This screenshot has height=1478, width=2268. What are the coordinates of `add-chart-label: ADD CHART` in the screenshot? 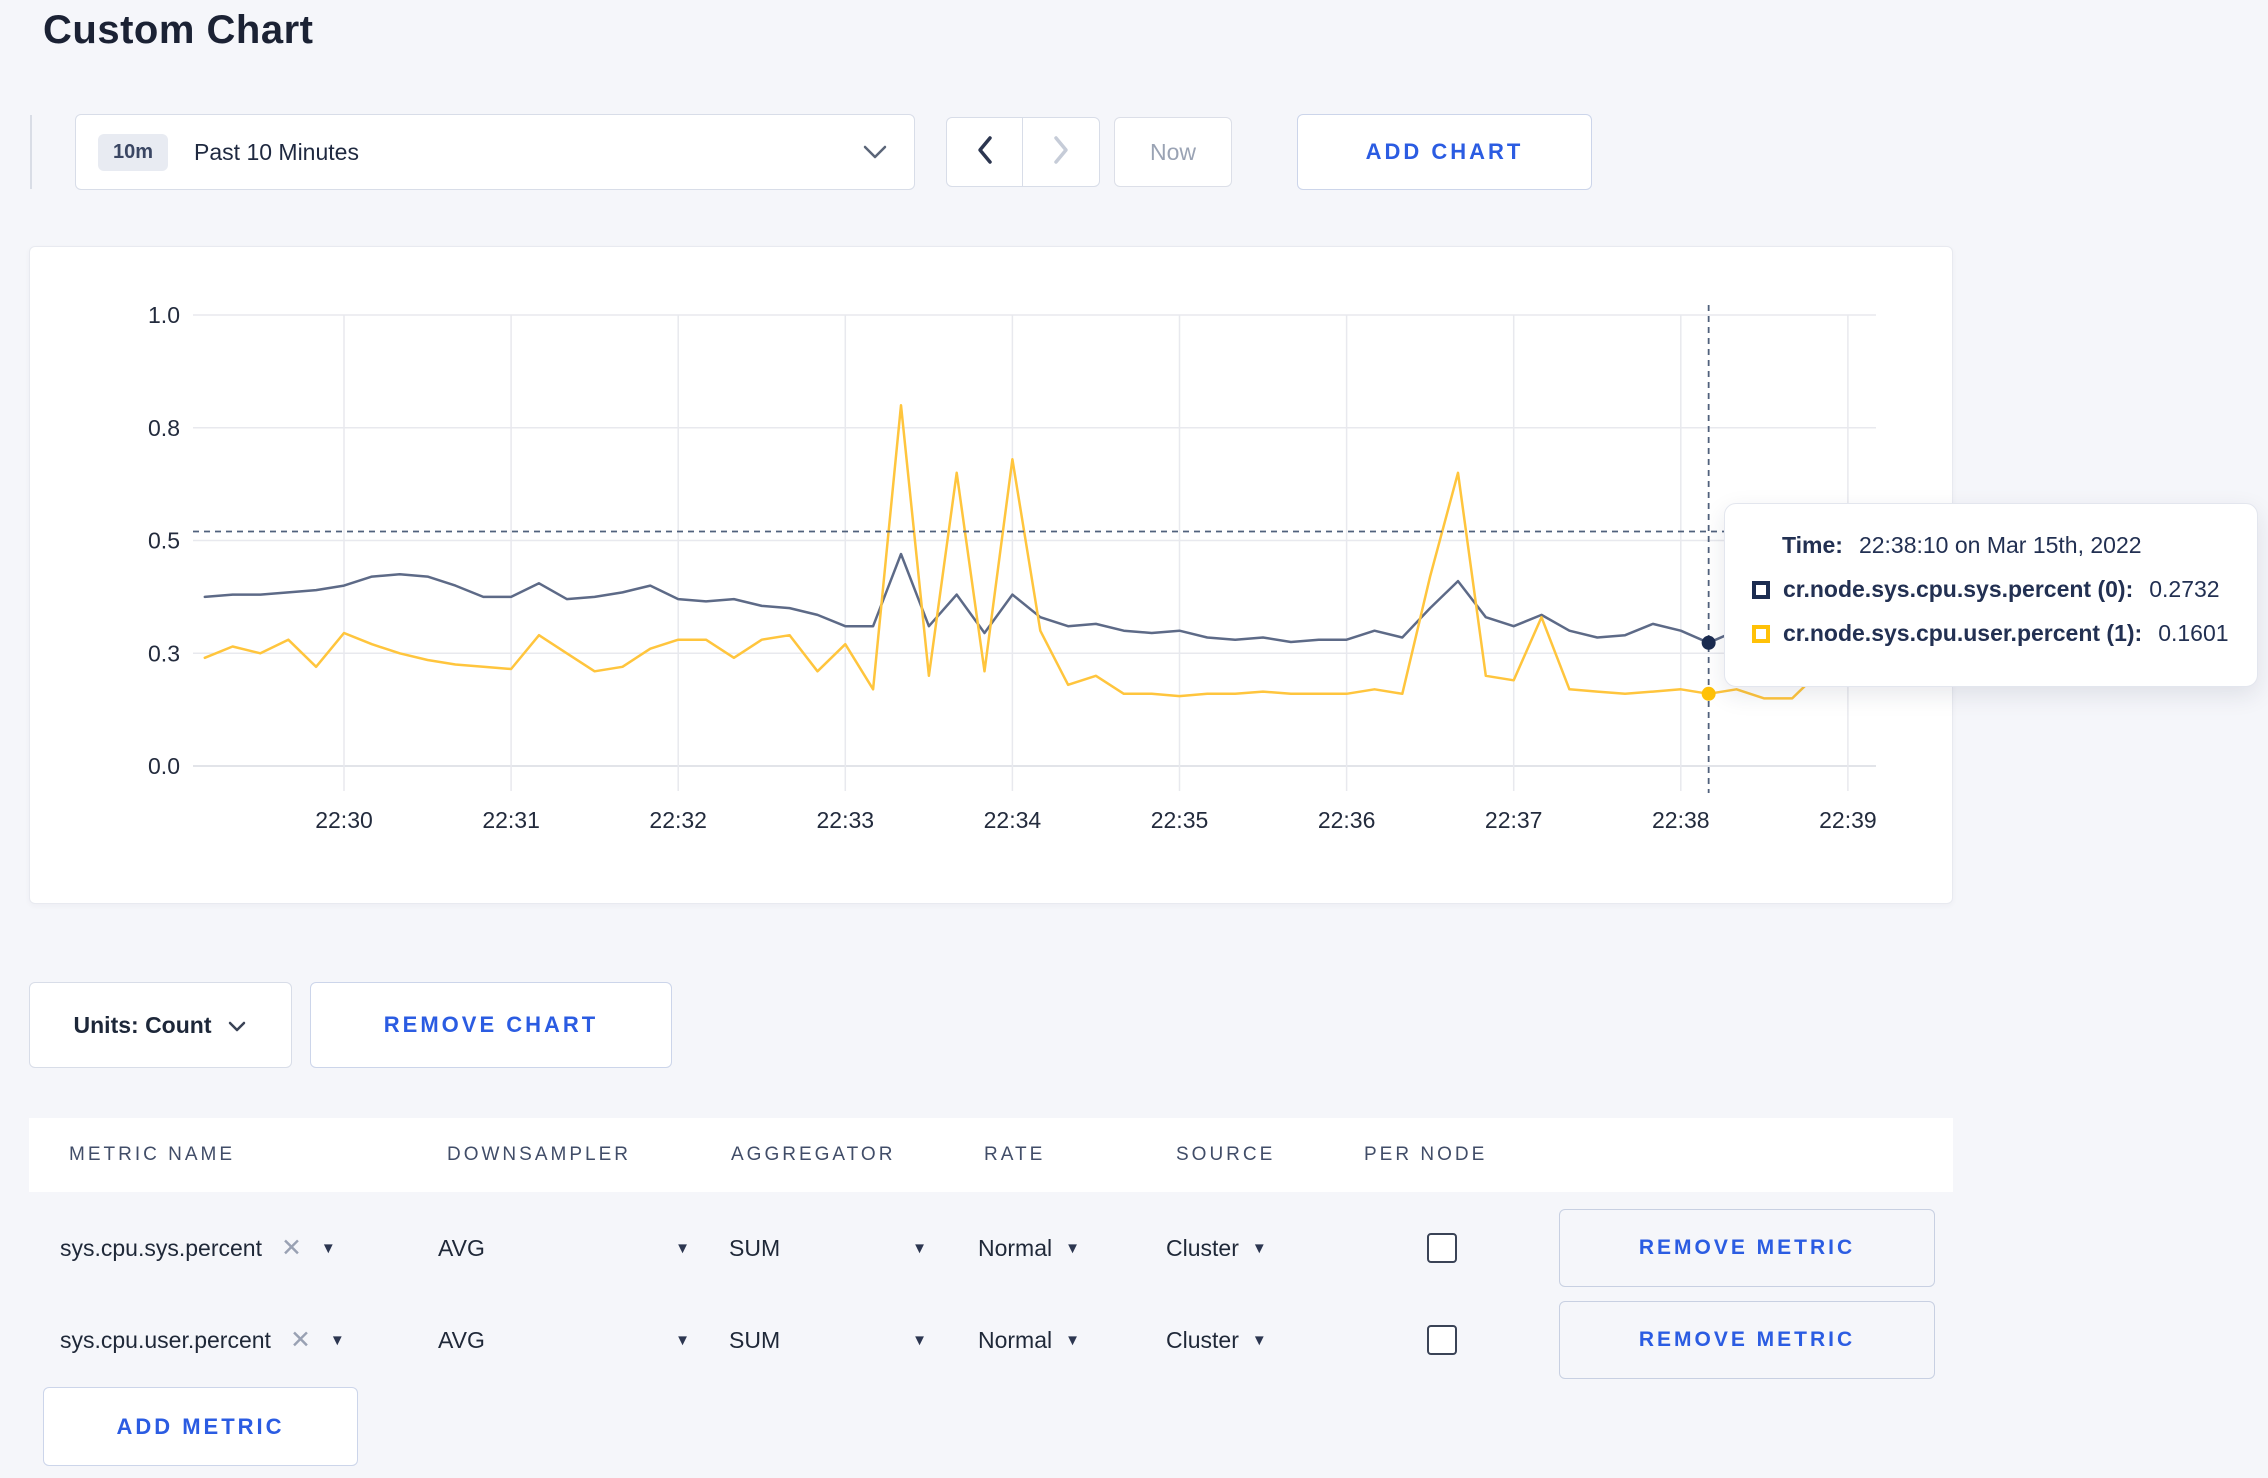 It's located at (1444, 151).